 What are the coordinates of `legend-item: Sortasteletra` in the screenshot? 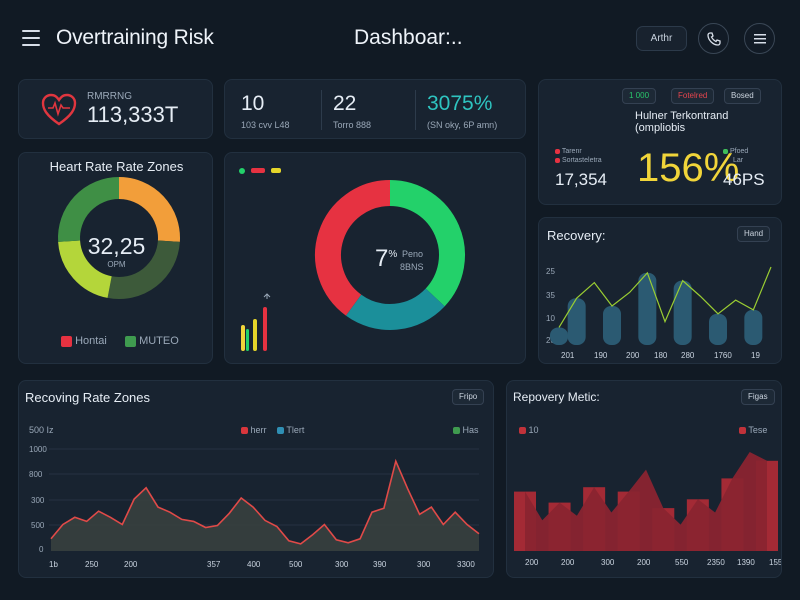 It's located at (578, 160).